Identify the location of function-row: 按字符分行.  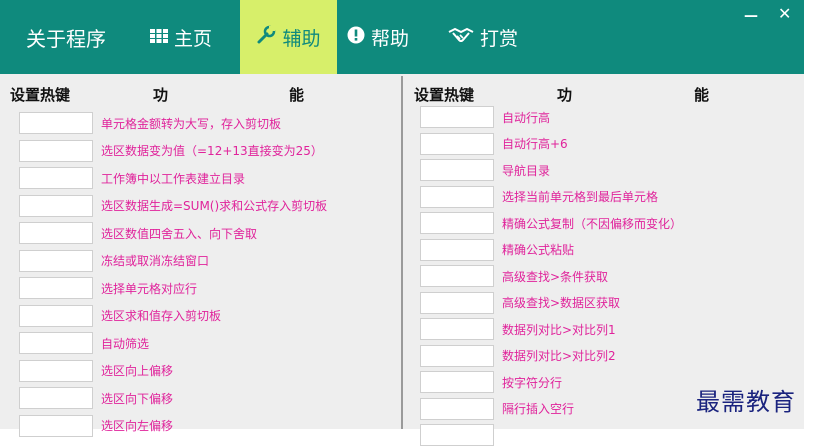
(491, 382).